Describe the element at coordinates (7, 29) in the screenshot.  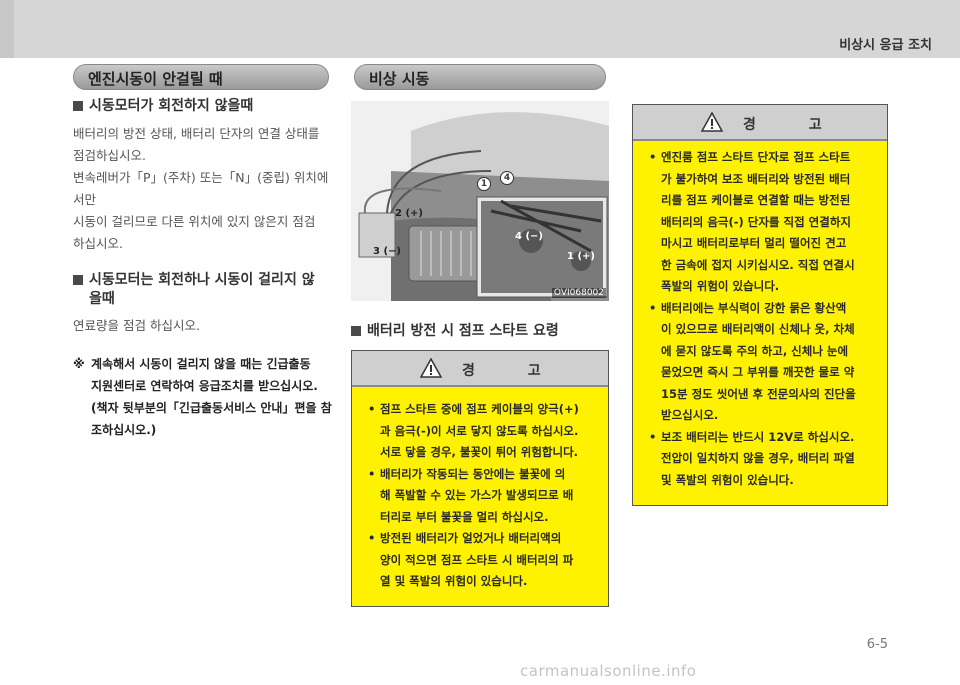
I see `header-left-block` at that location.